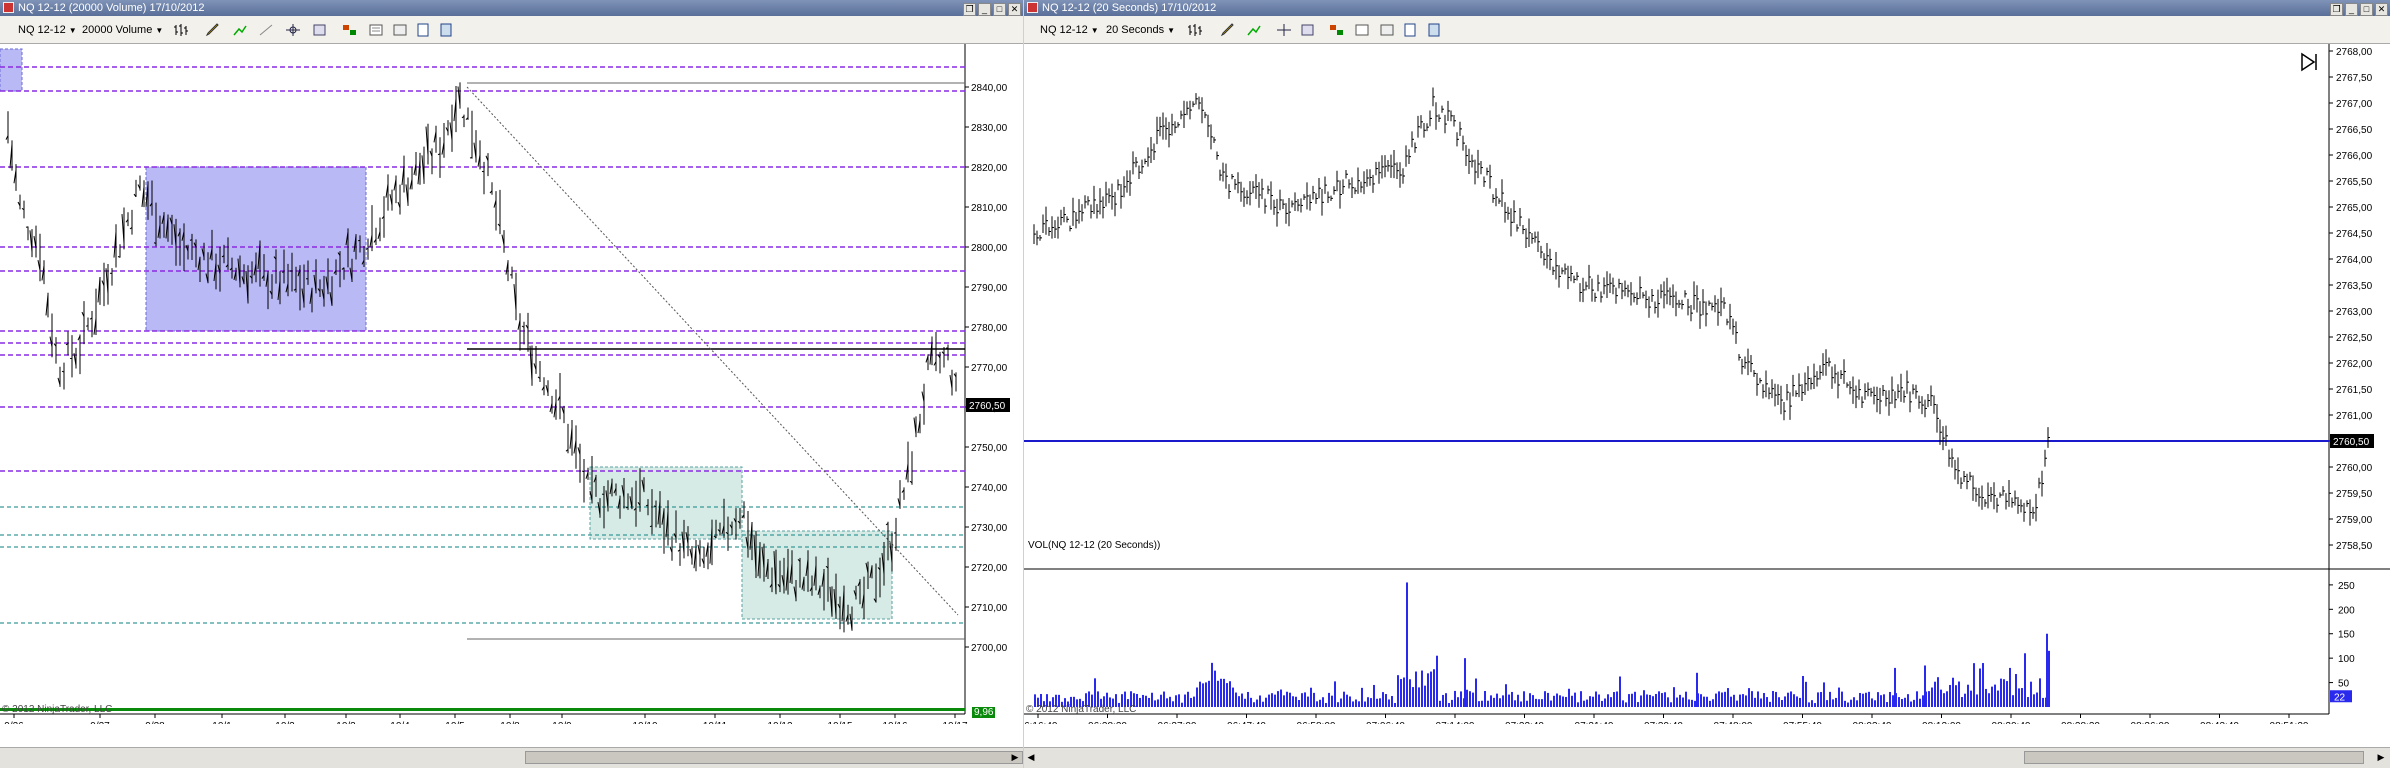 The image size is (2390, 768). Describe the element at coordinates (511, 757) in the screenshot. I see `left-scrollbar: ▶` at that location.